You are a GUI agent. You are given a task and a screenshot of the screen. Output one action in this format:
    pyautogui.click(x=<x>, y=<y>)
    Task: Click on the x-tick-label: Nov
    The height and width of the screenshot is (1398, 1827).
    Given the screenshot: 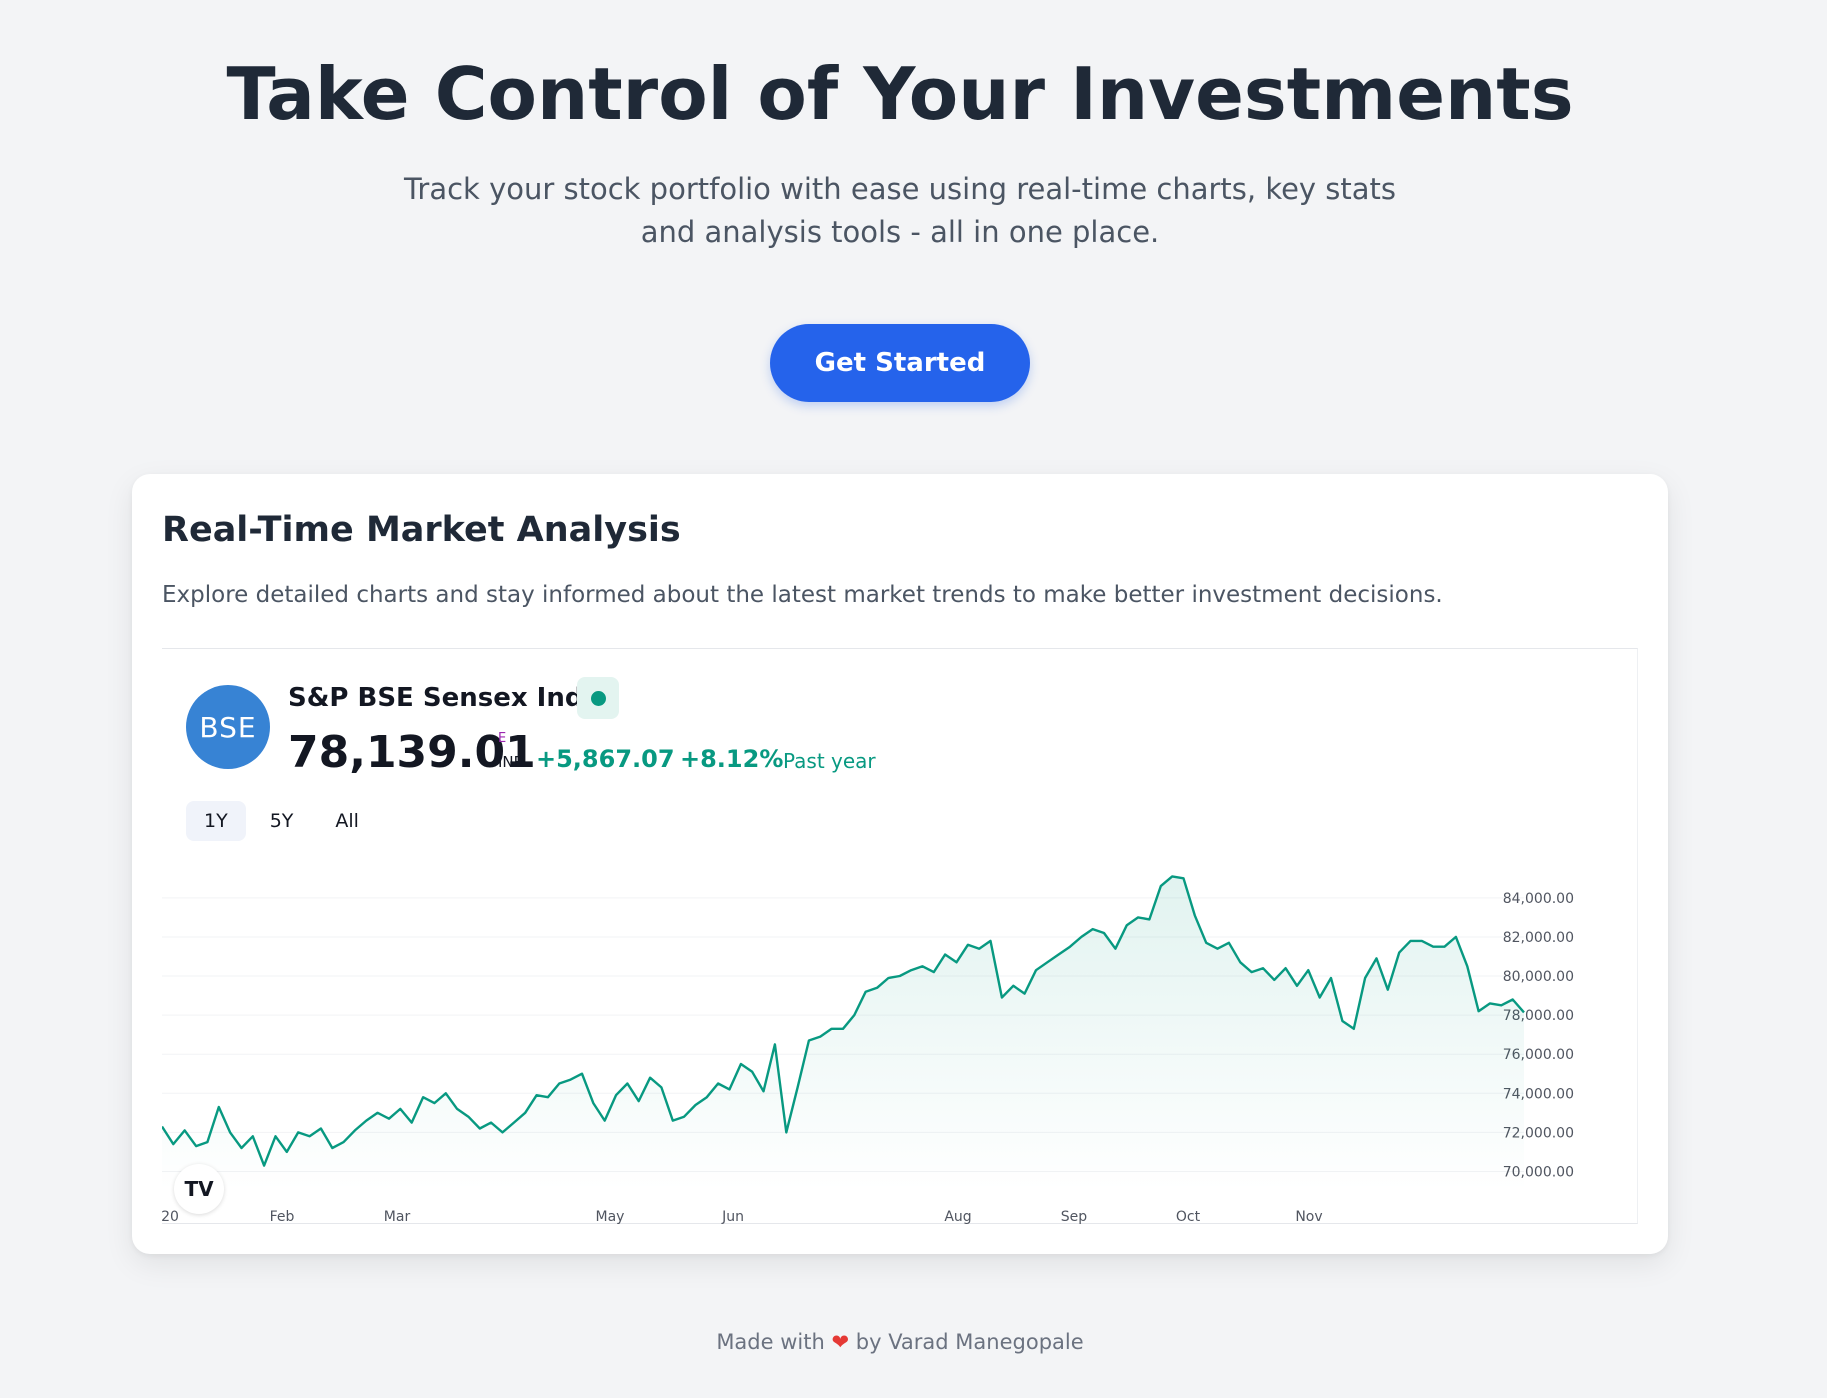 What is the action you would take?
    pyautogui.click(x=1308, y=1217)
    